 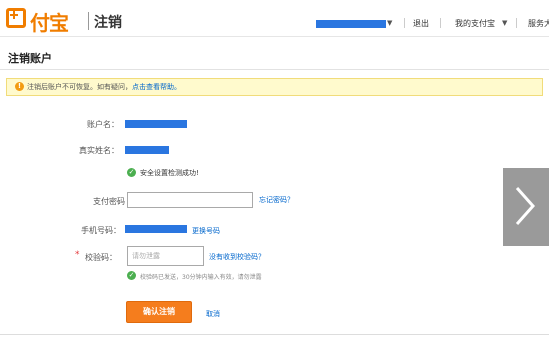 I want to click on chevron-right-icon, so click(x=525, y=206).